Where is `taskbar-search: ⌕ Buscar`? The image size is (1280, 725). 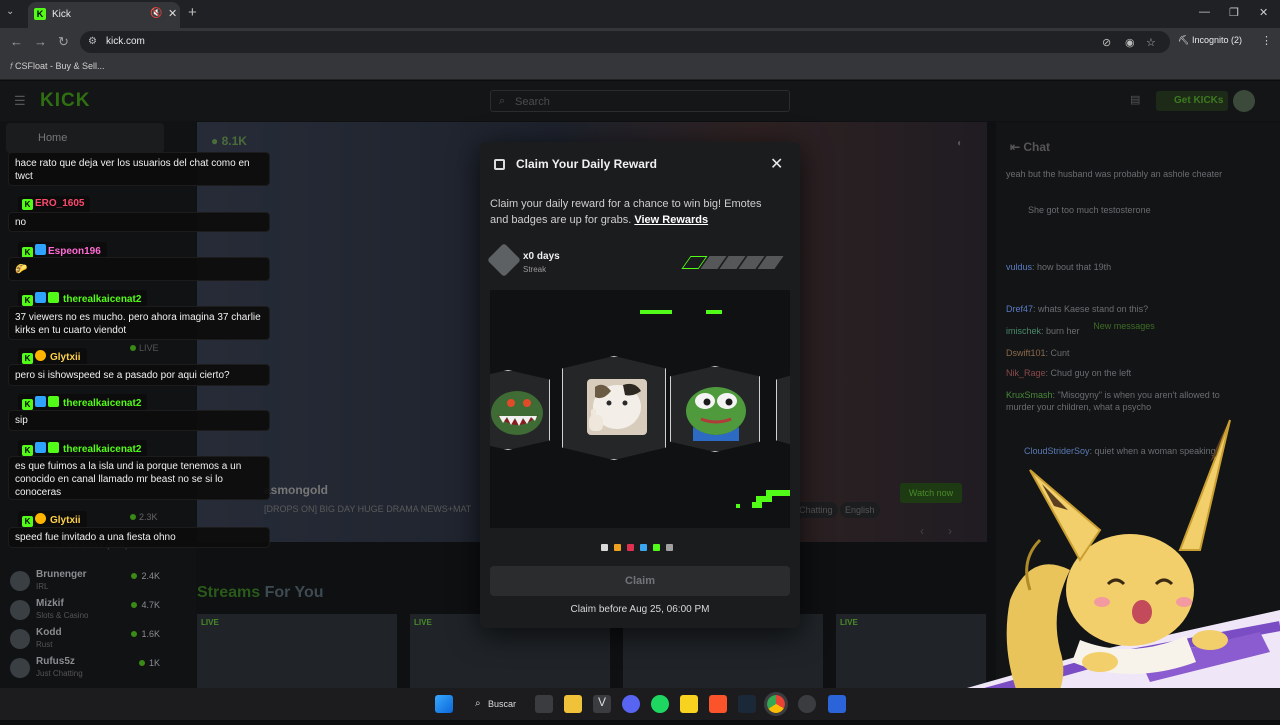 taskbar-search: ⌕ Buscar is located at coordinates (498, 704).